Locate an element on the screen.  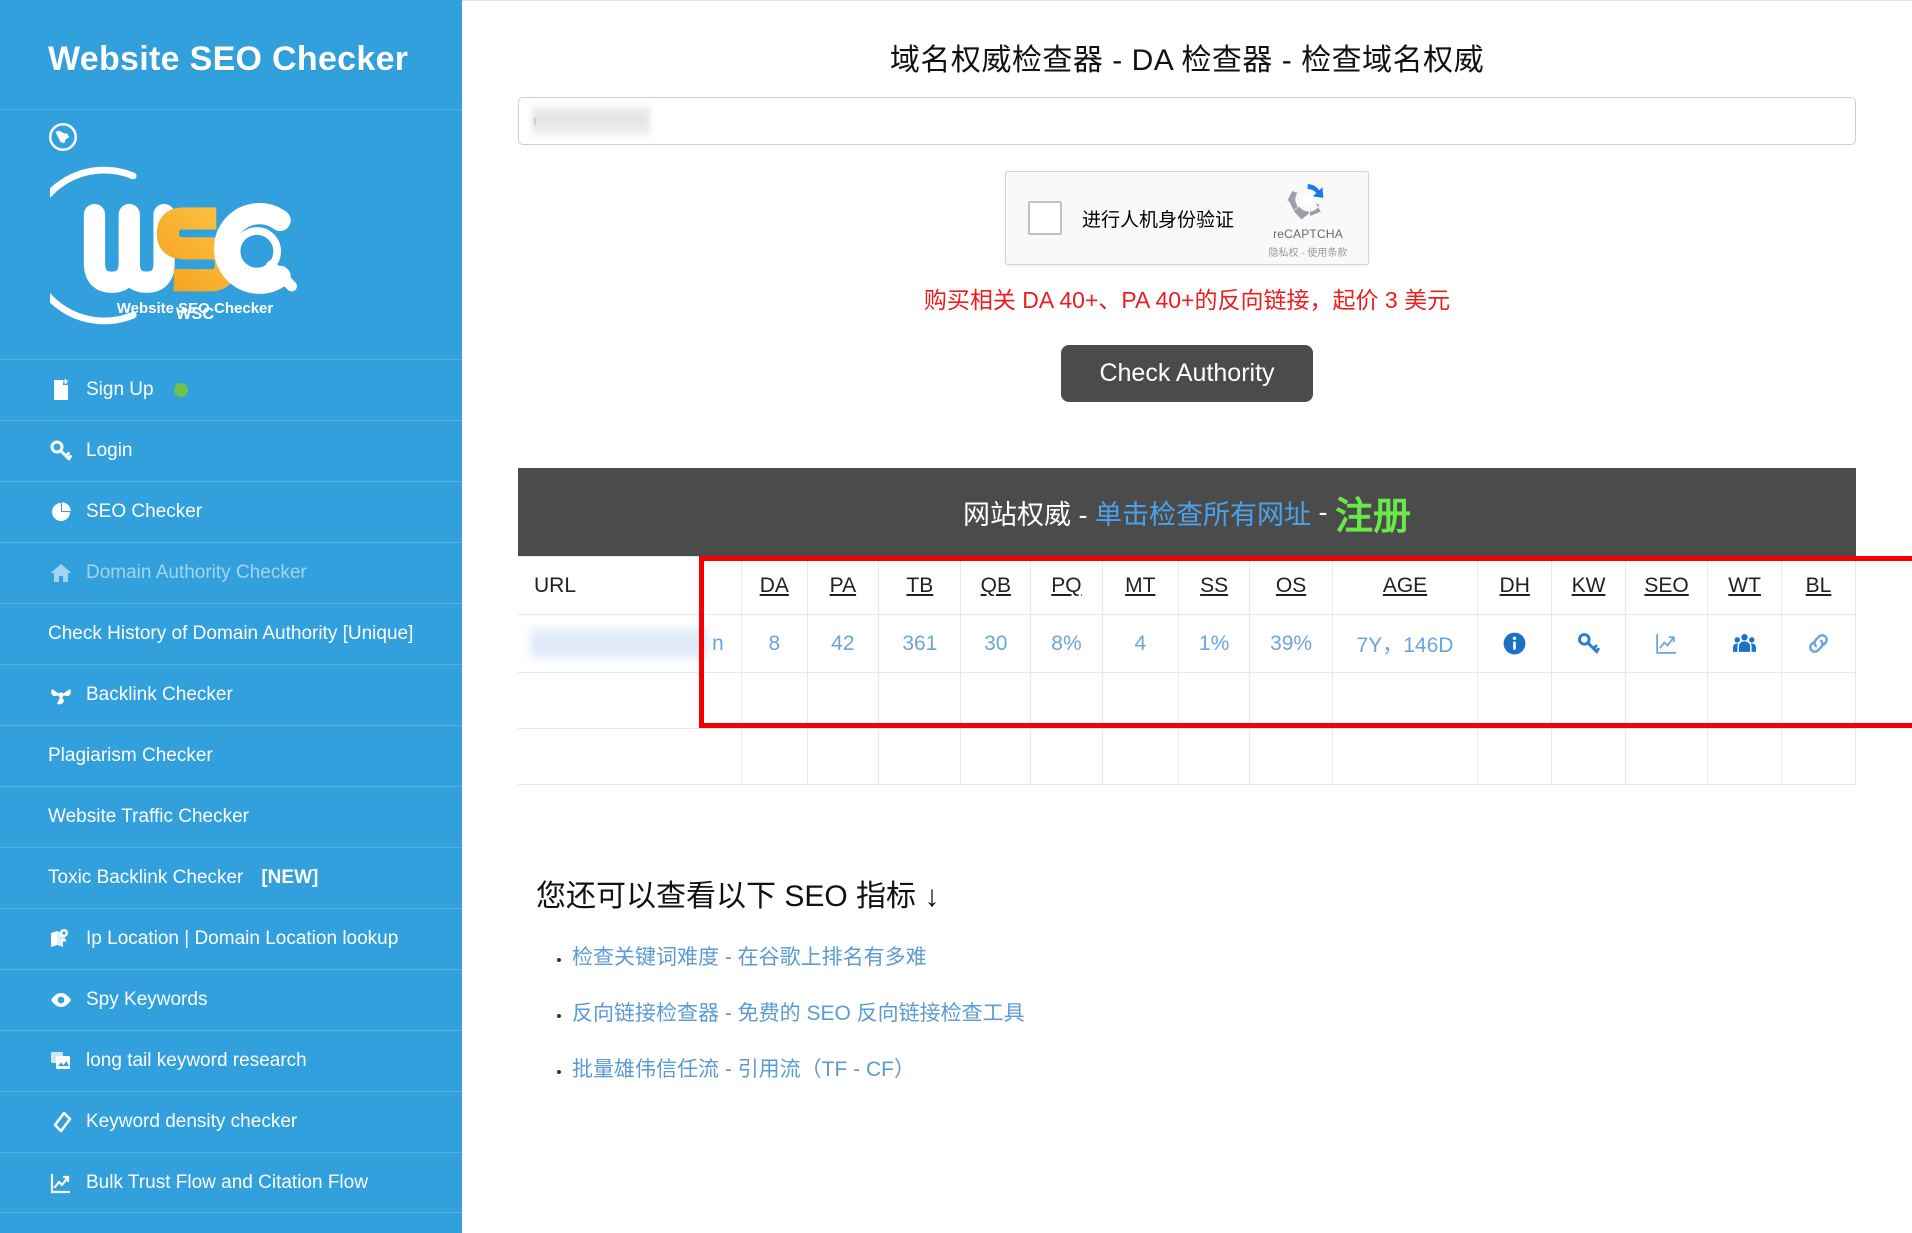
sidebar-item-plagiarism-checker: Plagiarism Checker is located at coordinates (231, 755).